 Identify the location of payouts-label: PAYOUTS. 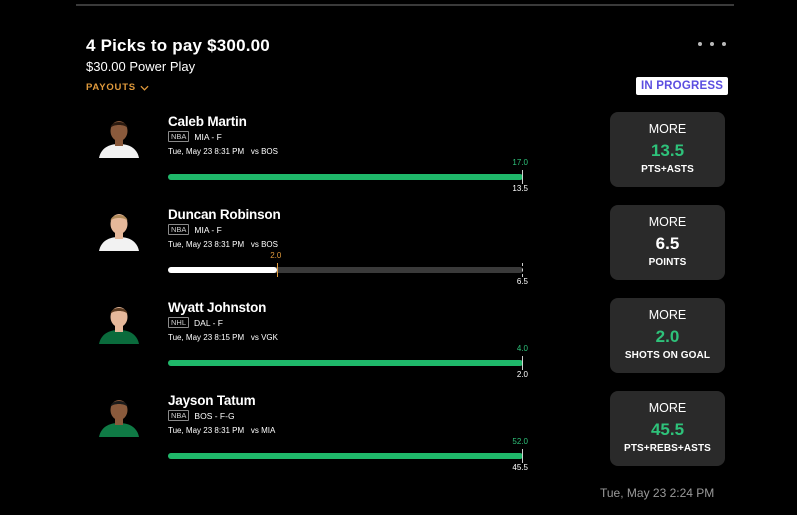
(111, 87).